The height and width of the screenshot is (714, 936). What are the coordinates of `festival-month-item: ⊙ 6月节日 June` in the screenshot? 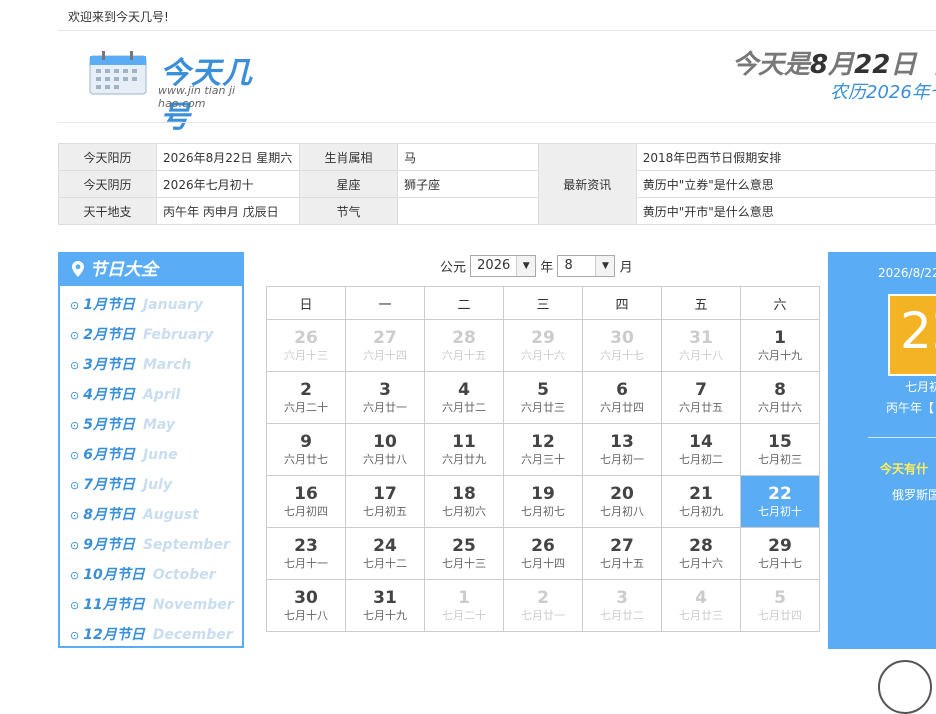 It's located at (156, 455).